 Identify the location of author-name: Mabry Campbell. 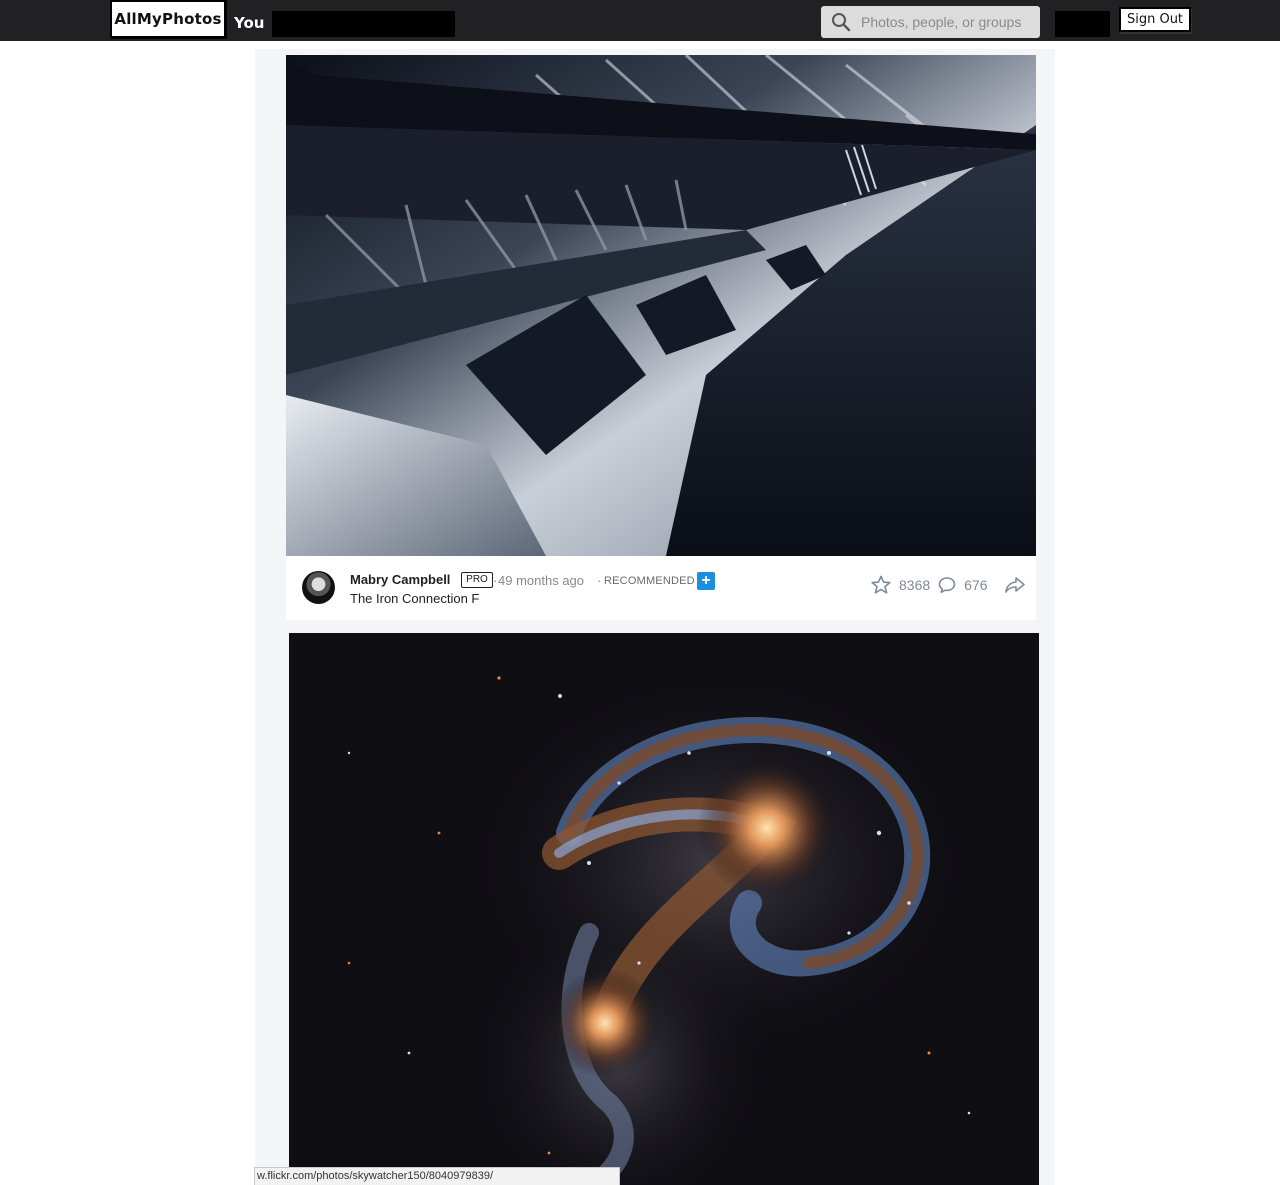
(400, 579).